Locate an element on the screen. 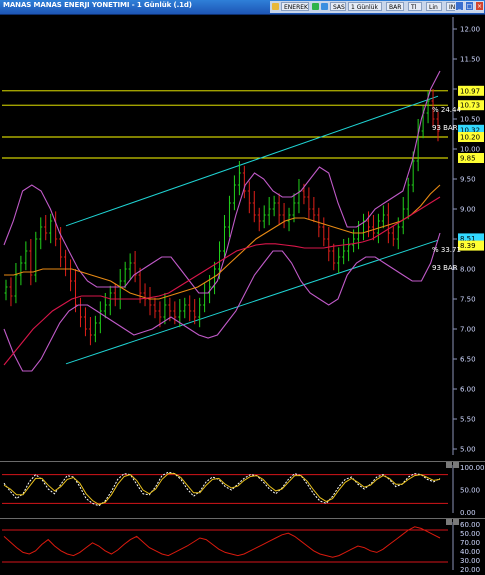  price-tick-label: 9.00 is located at coordinates (468, 210).